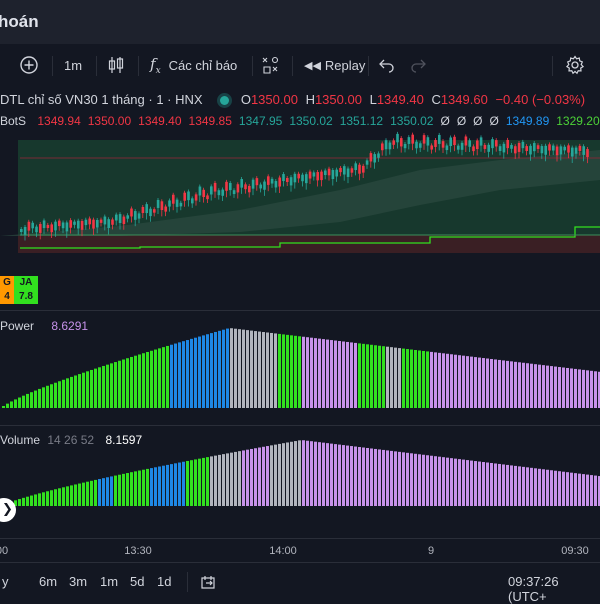 This screenshot has height=604, width=600. What do you see at coordinates (5, 581) in the screenshot?
I see `range-button: y` at bounding box center [5, 581].